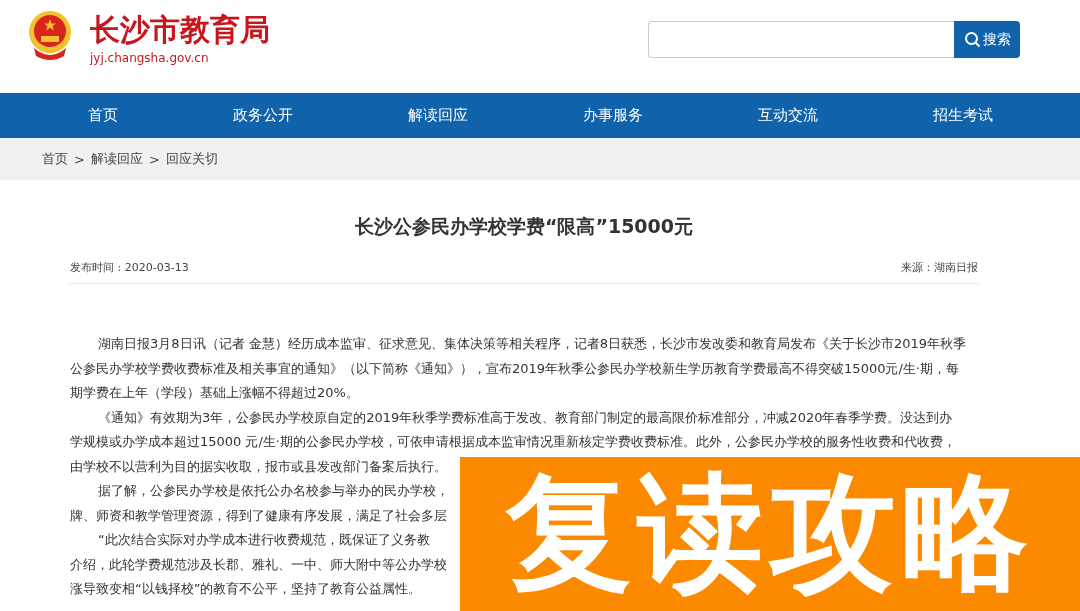 This screenshot has width=1080, height=611. Describe the element at coordinates (102, 115) in the screenshot. I see `nav-link: 首页` at that location.